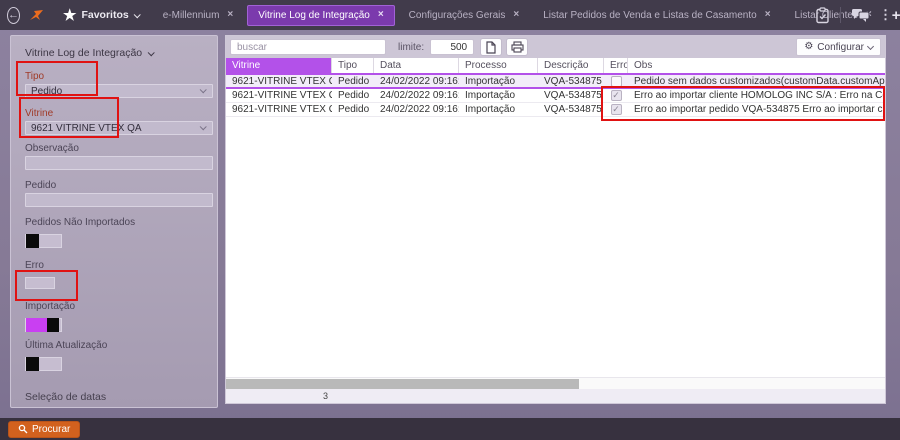 This screenshot has height=440, width=900. I want to click on topbar: ← ★ Favoritos e-Millennium × Vitrine Log, so click(450, 15).